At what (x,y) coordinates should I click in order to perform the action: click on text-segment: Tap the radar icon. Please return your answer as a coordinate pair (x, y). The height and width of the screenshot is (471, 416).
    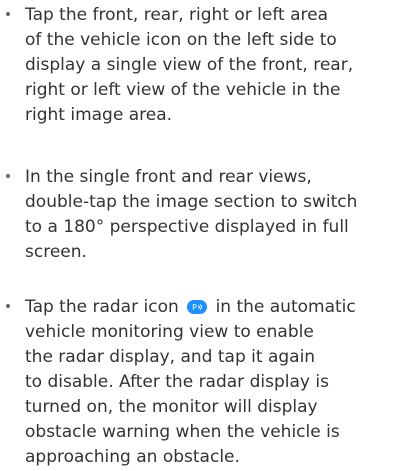
    Looking at the image, I should click on (102, 307).